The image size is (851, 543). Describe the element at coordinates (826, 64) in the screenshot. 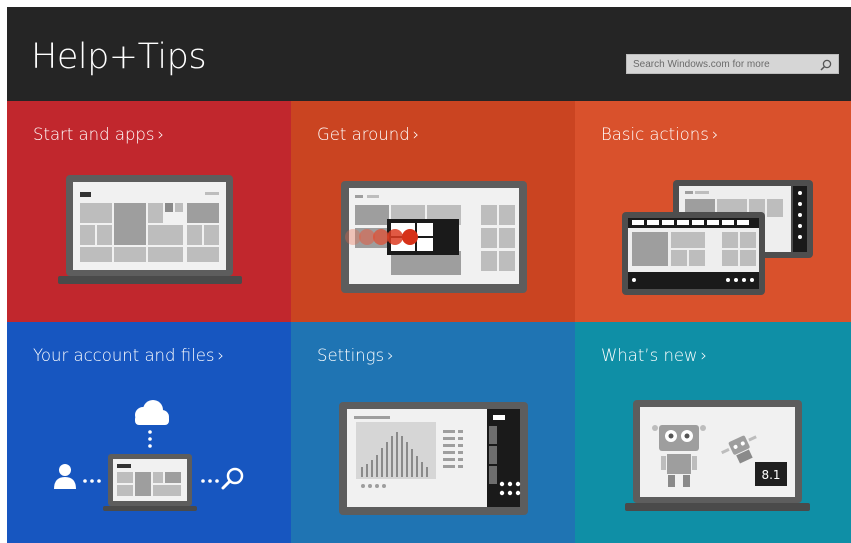

I see `search-icon` at that location.